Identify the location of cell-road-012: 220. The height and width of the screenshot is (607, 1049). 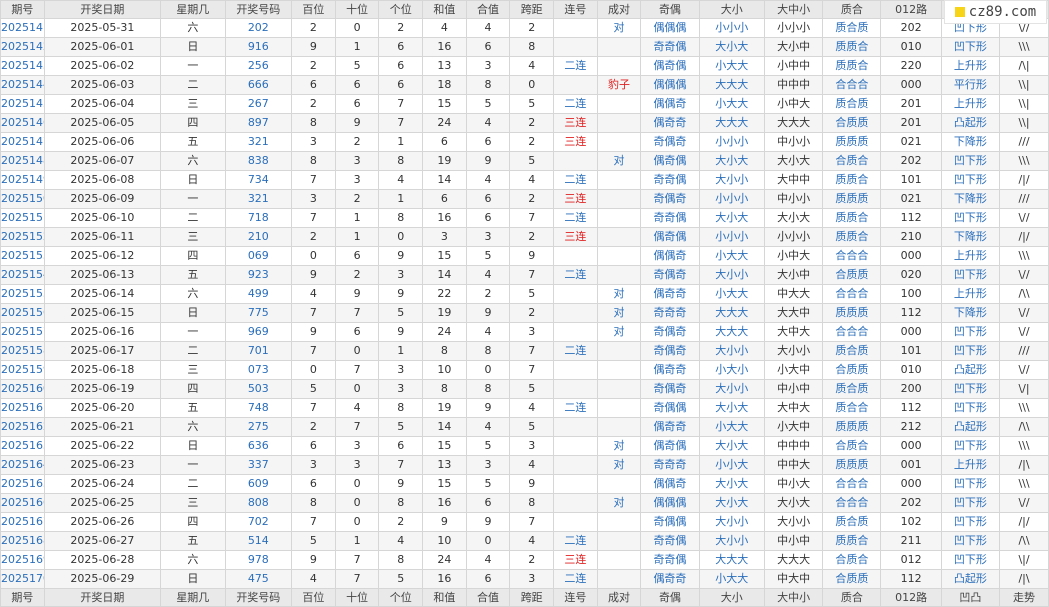
(911, 66).